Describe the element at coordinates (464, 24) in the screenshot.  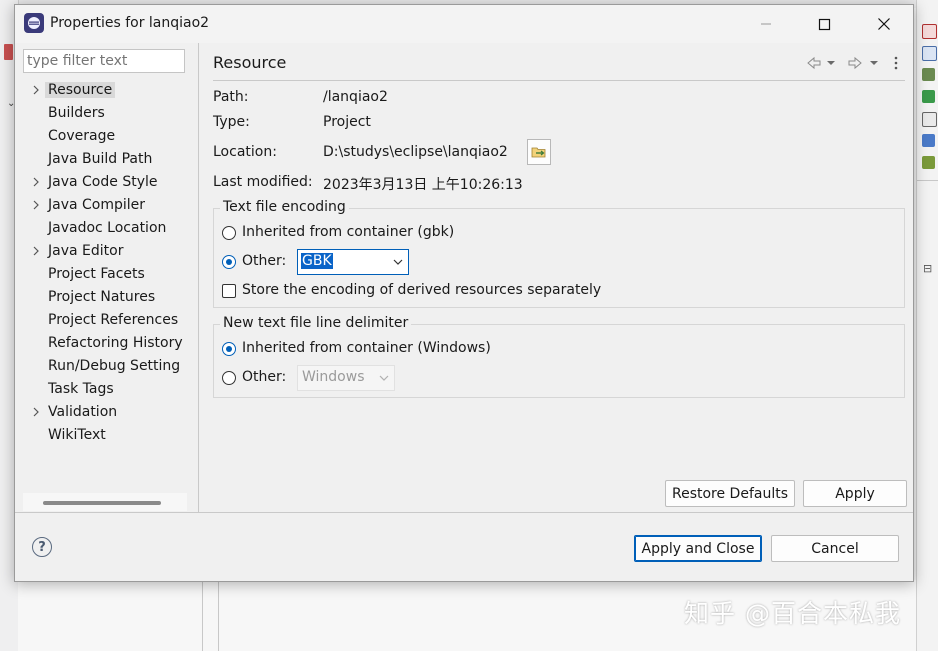
I see `title-bar: Properties for lanqiao2` at that location.